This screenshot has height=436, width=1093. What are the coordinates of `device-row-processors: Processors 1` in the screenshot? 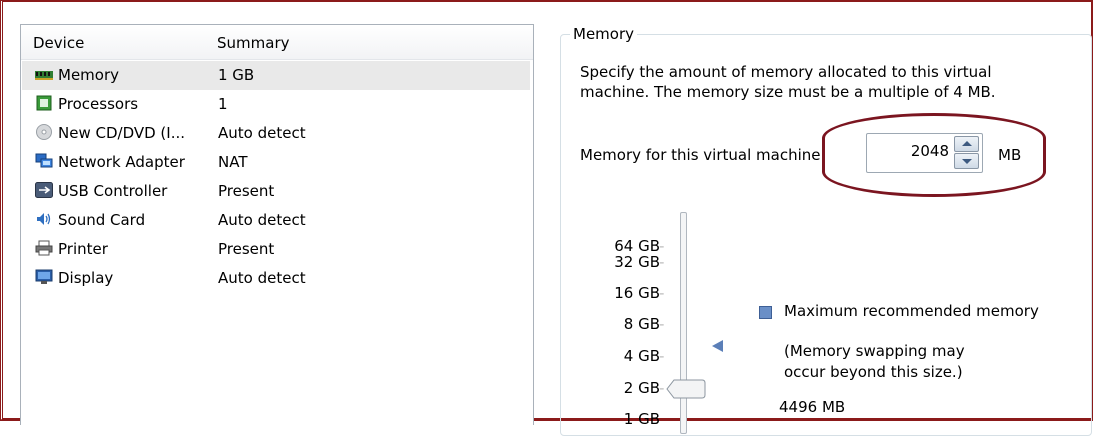 It's located at (276, 104).